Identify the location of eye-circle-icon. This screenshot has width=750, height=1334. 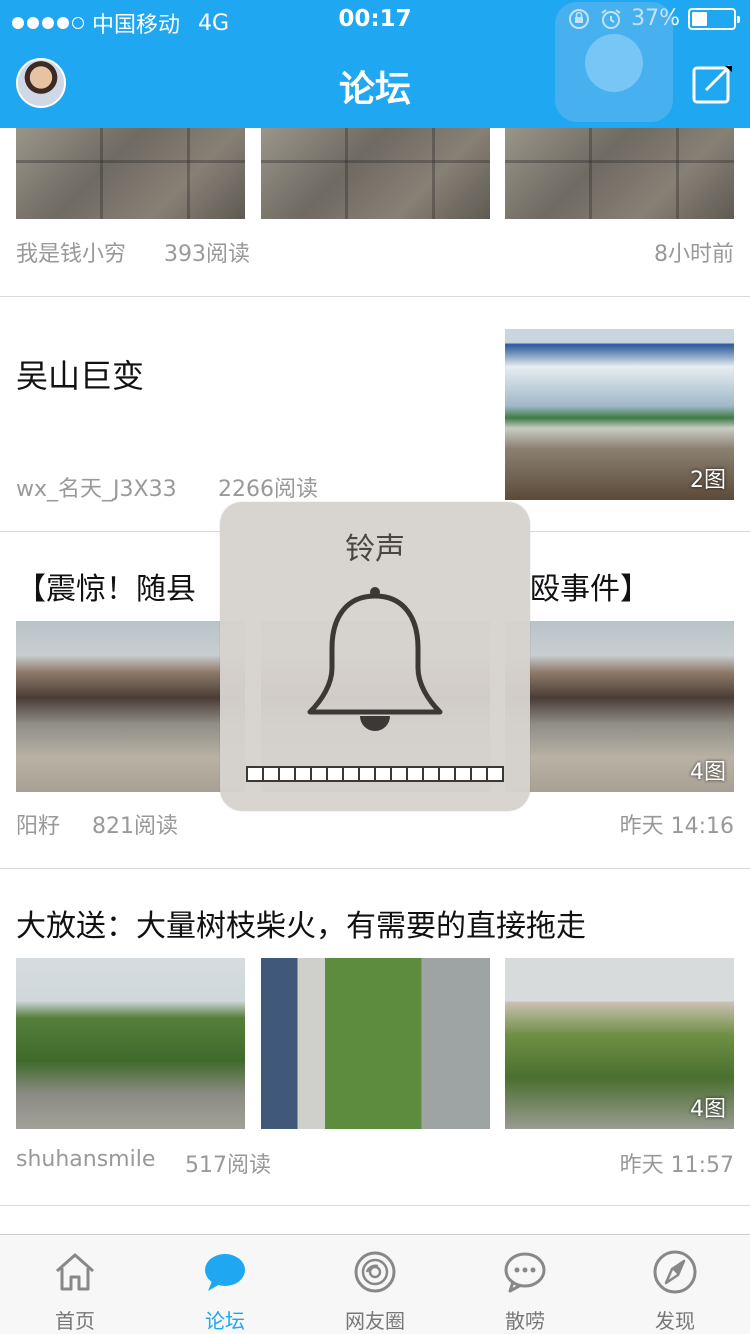
(375, 1272).